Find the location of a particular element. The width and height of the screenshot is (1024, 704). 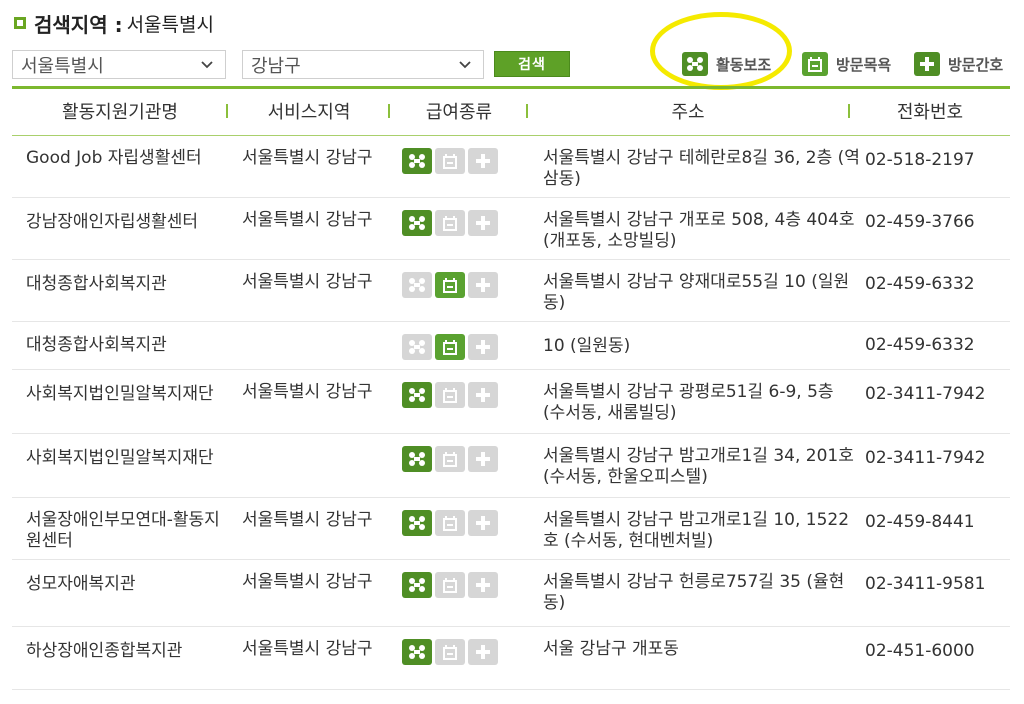

district-select-value: 강남구 is located at coordinates (276, 66).